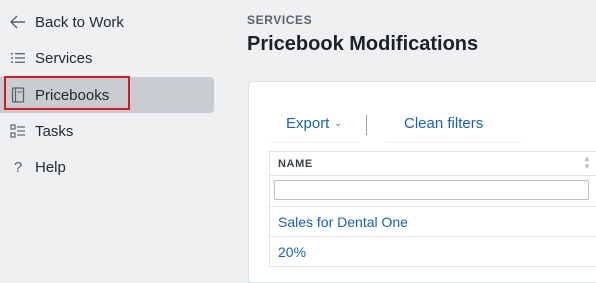 The width and height of the screenshot is (596, 283). I want to click on sidebar-item-tasks: Tasks, so click(107, 131).